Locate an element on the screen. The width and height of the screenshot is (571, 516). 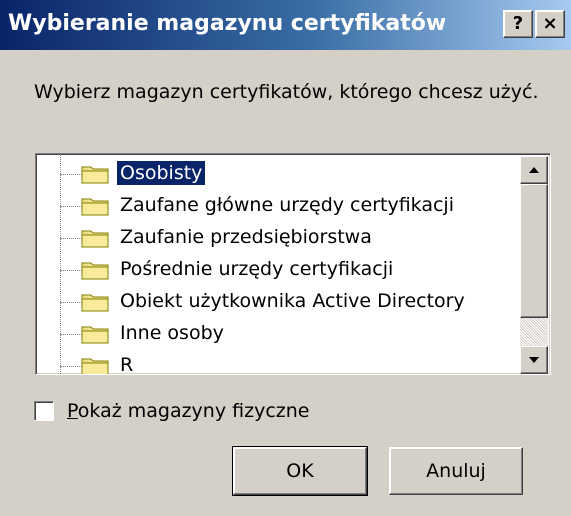
tree-item: Zaufanie przedsiębiorstwa is located at coordinates (280, 238).